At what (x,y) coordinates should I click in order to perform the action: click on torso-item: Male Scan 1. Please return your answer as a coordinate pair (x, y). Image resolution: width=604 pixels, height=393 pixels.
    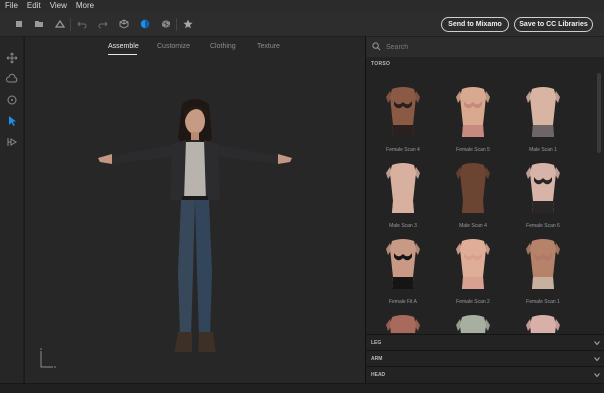
    Looking at the image, I should click on (543, 121).